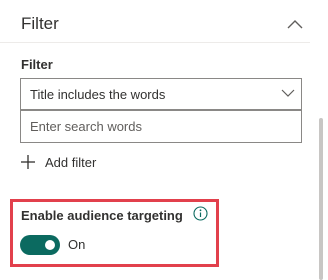 The width and height of the screenshot is (328, 280). What do you see at coordinates (77, 244) in the screenshot?
I see `toggle-state-label: On` at bounding box center [77, 244].